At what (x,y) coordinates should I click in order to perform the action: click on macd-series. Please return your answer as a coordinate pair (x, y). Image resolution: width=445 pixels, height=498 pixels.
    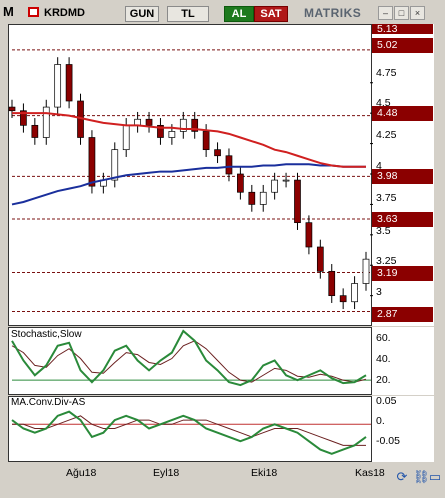
    Looking at the image, I should click on (189, 432).